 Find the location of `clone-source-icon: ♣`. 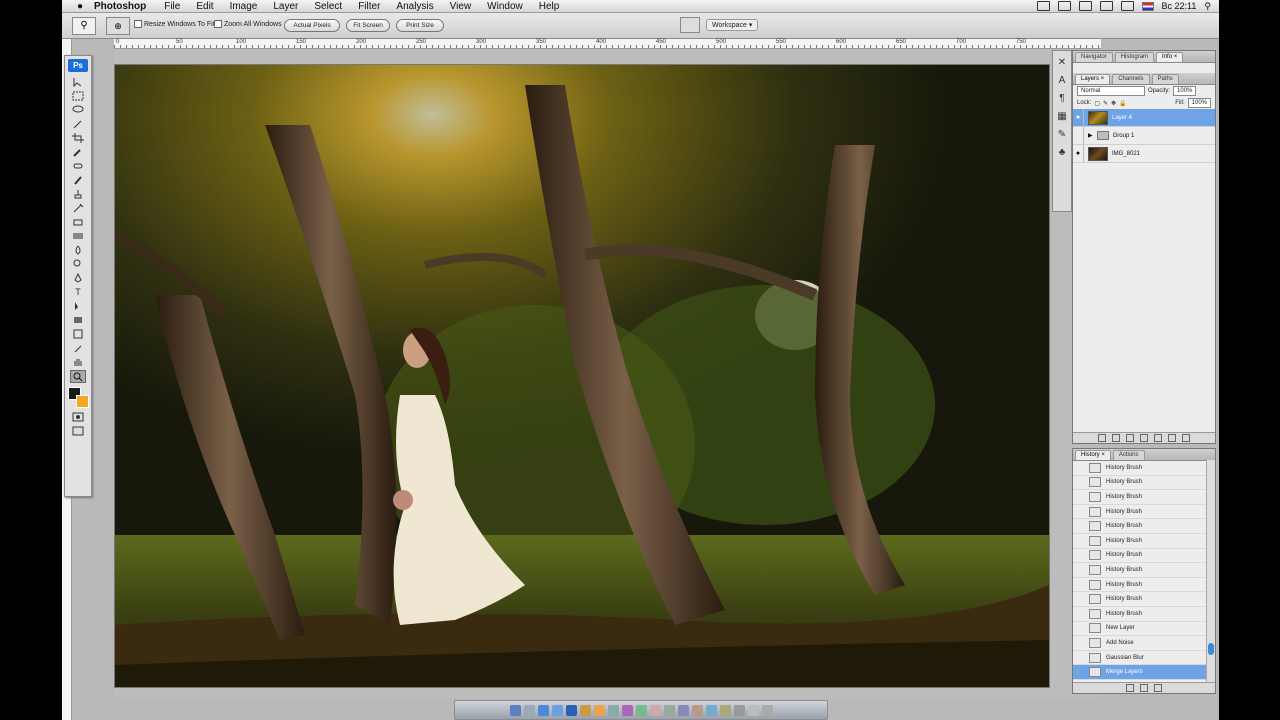

clone-source-icon: ♣ is located at coordinates (1062, 153).